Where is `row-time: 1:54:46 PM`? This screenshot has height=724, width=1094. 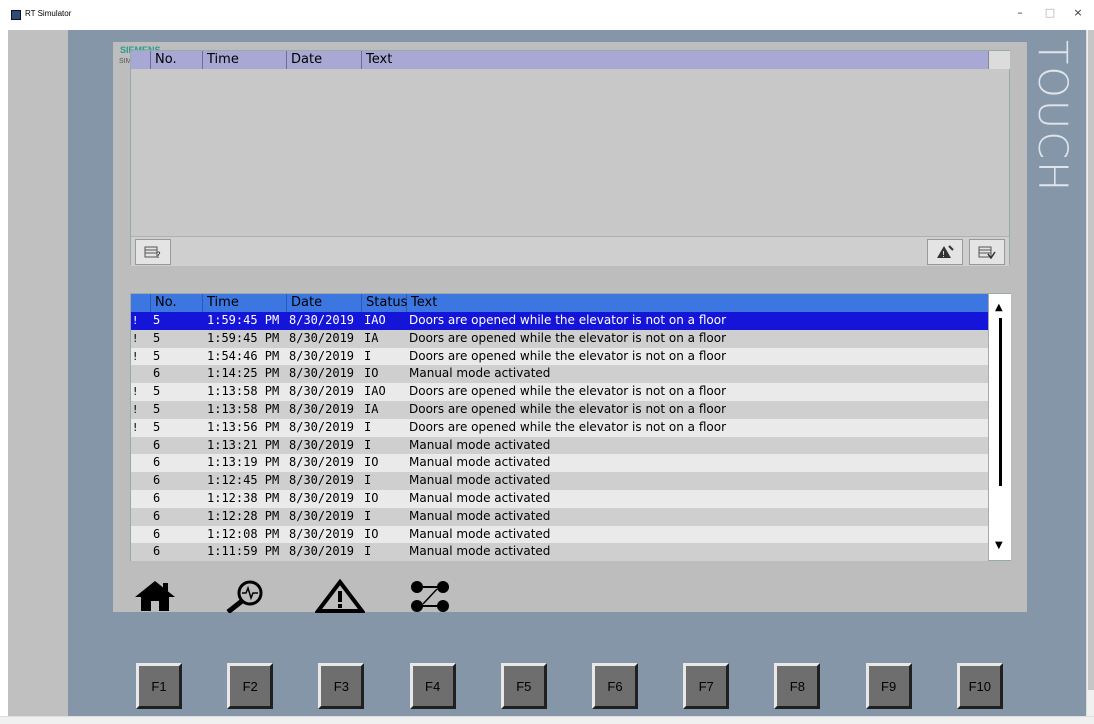 row-time: 1:54:46 PM is located at coordinates (243, 355).